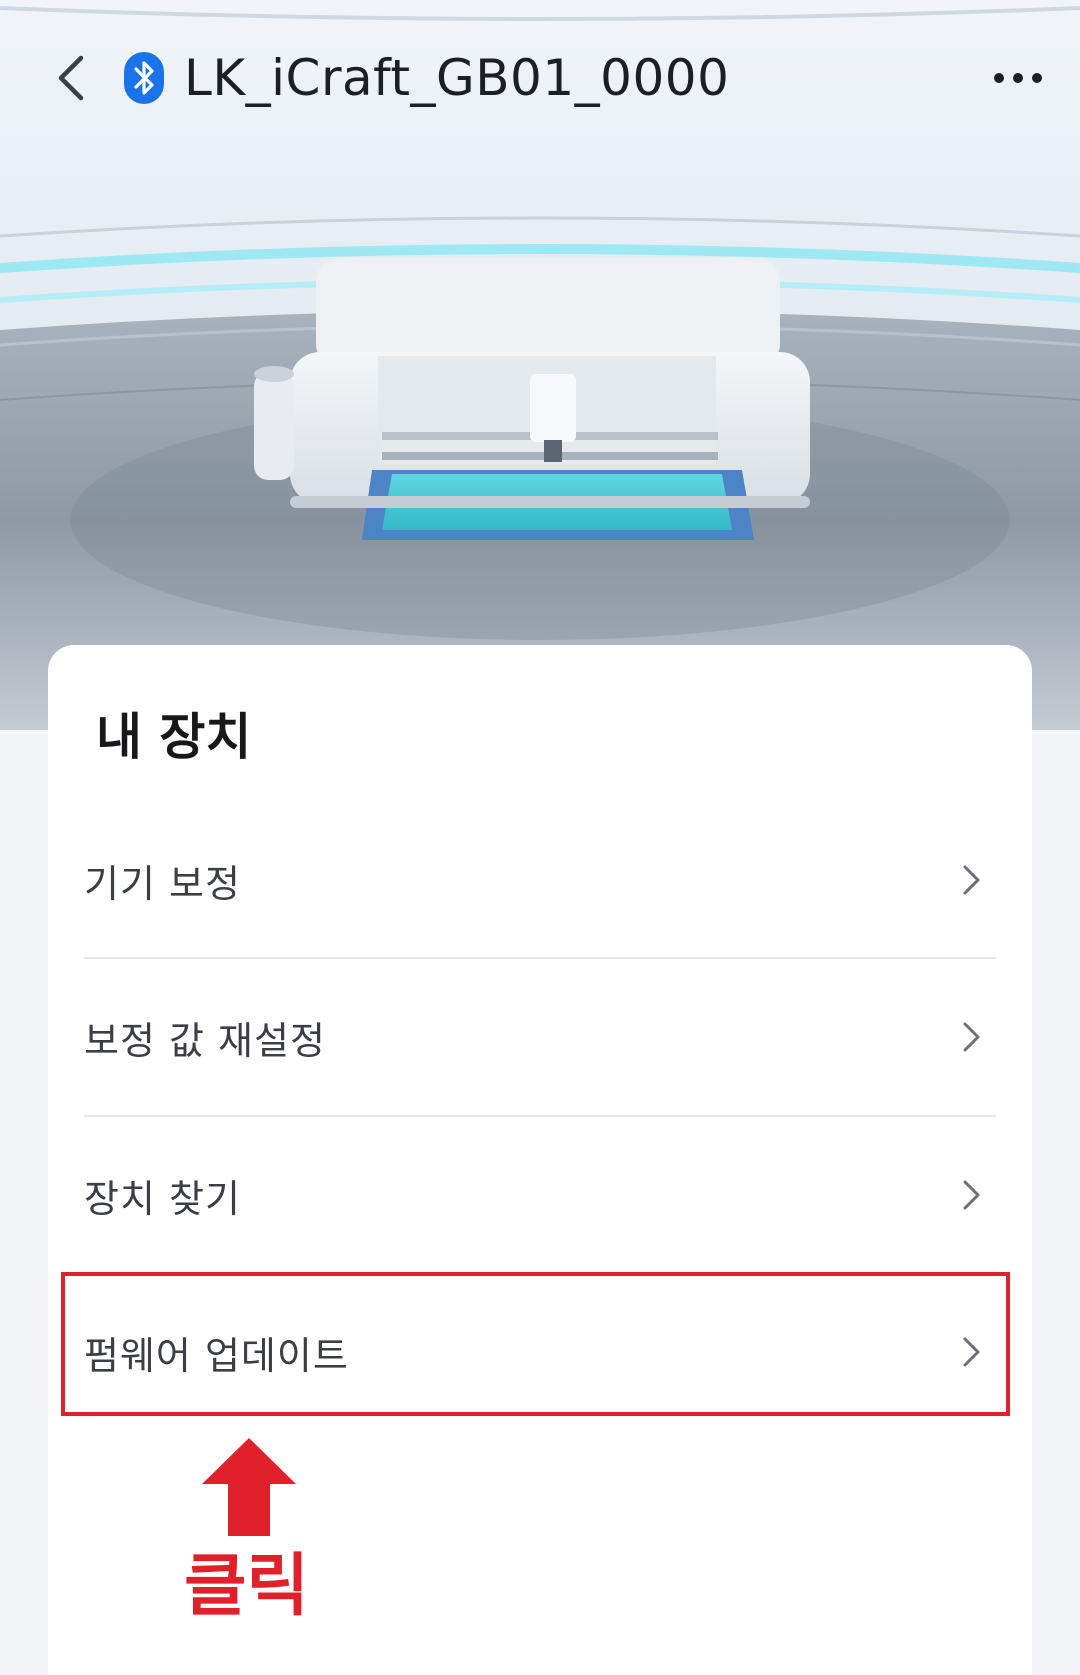 This screenshot has height=1675, width=1080. I want to click on menu-item-device-calibration: 기기 보정, so click(540, 880).